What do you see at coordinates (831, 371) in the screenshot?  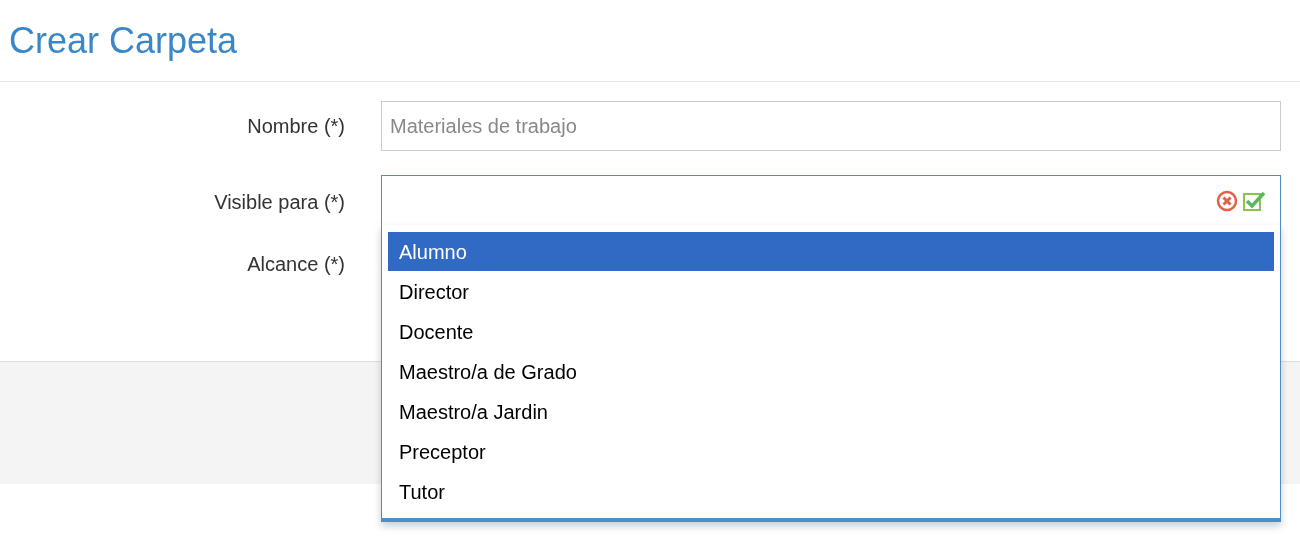 I see `dropdown-option: Maestro/a de Grado` at bounding box center [831, 371].